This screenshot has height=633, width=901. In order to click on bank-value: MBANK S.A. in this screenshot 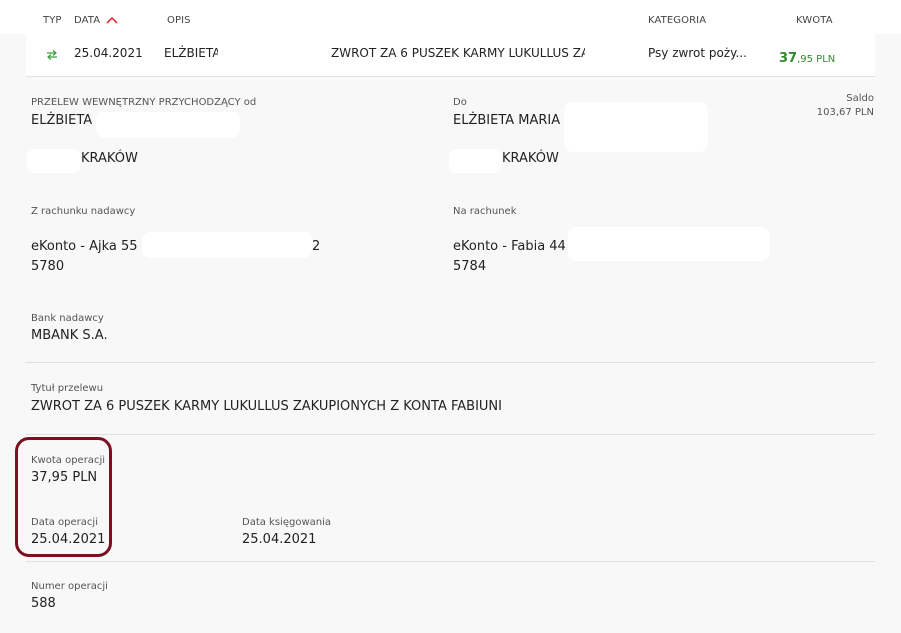, I will do `click(69, 335)`.